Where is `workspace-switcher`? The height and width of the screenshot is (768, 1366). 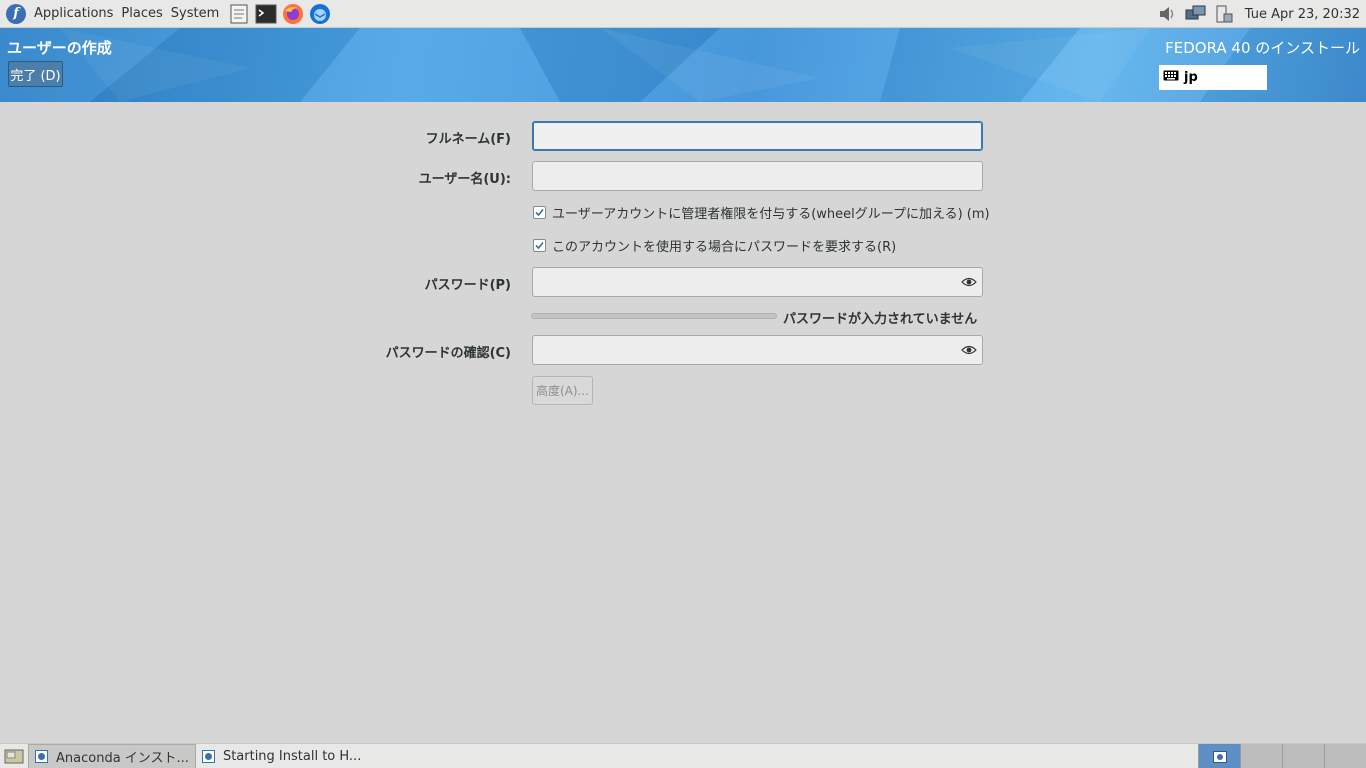
workspace-switcher is located at coordinates (1282, 756).